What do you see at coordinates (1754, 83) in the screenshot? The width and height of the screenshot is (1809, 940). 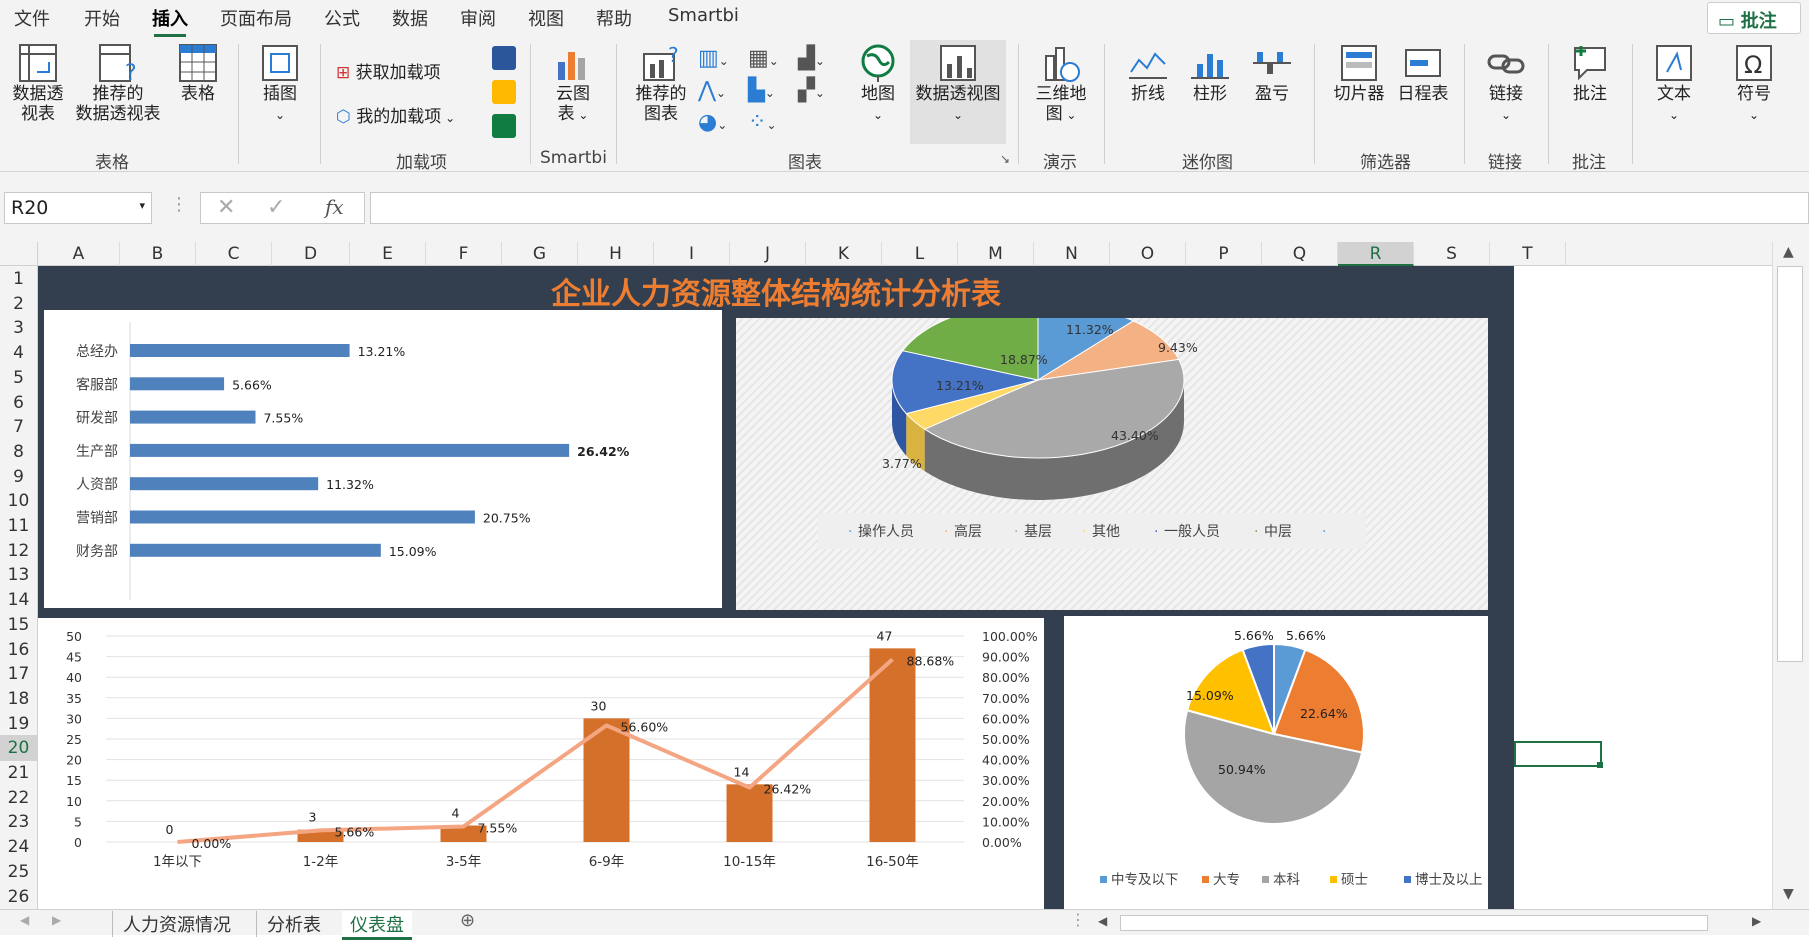 I see `symbol-button: Ω 符号 ⌄` at bounding box center [1754, 83].